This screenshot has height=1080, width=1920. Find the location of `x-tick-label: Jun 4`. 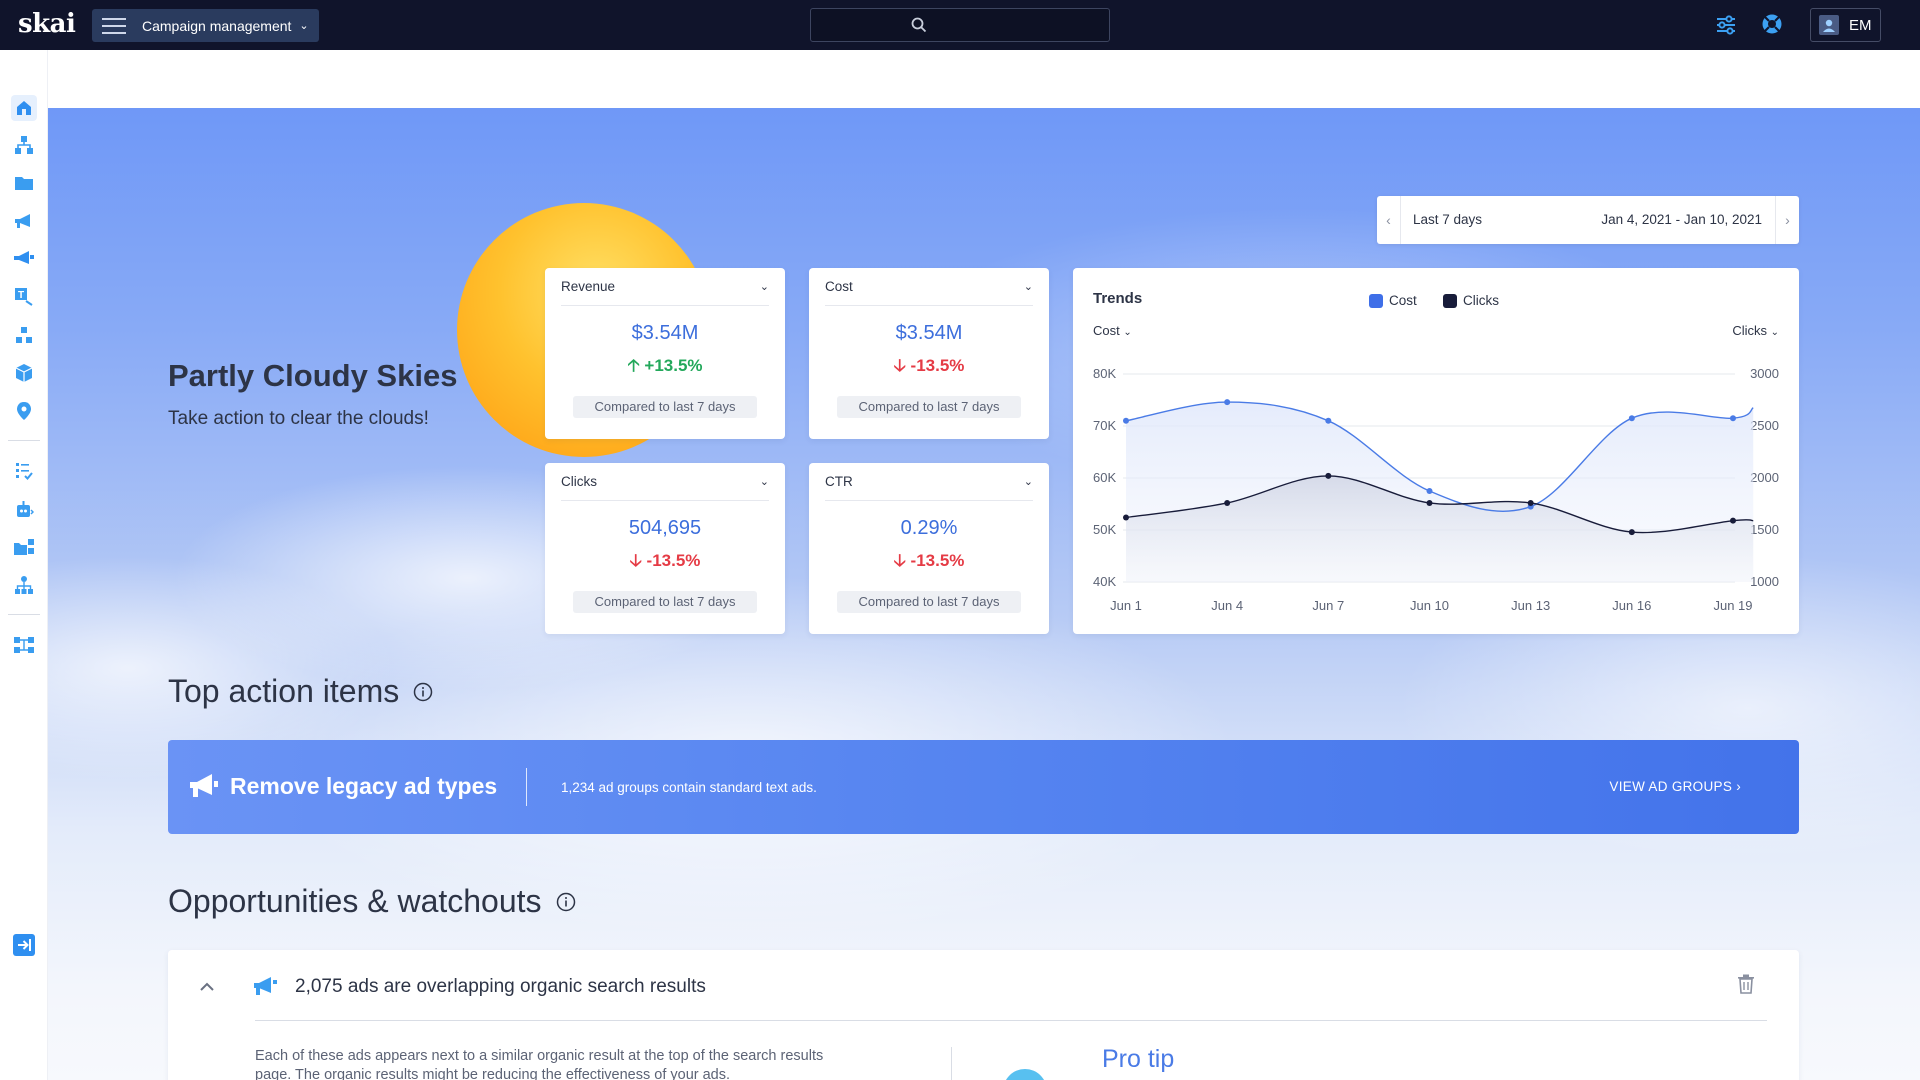

x-tick-label: Jun 4 is located at coordinates (1227, 605).